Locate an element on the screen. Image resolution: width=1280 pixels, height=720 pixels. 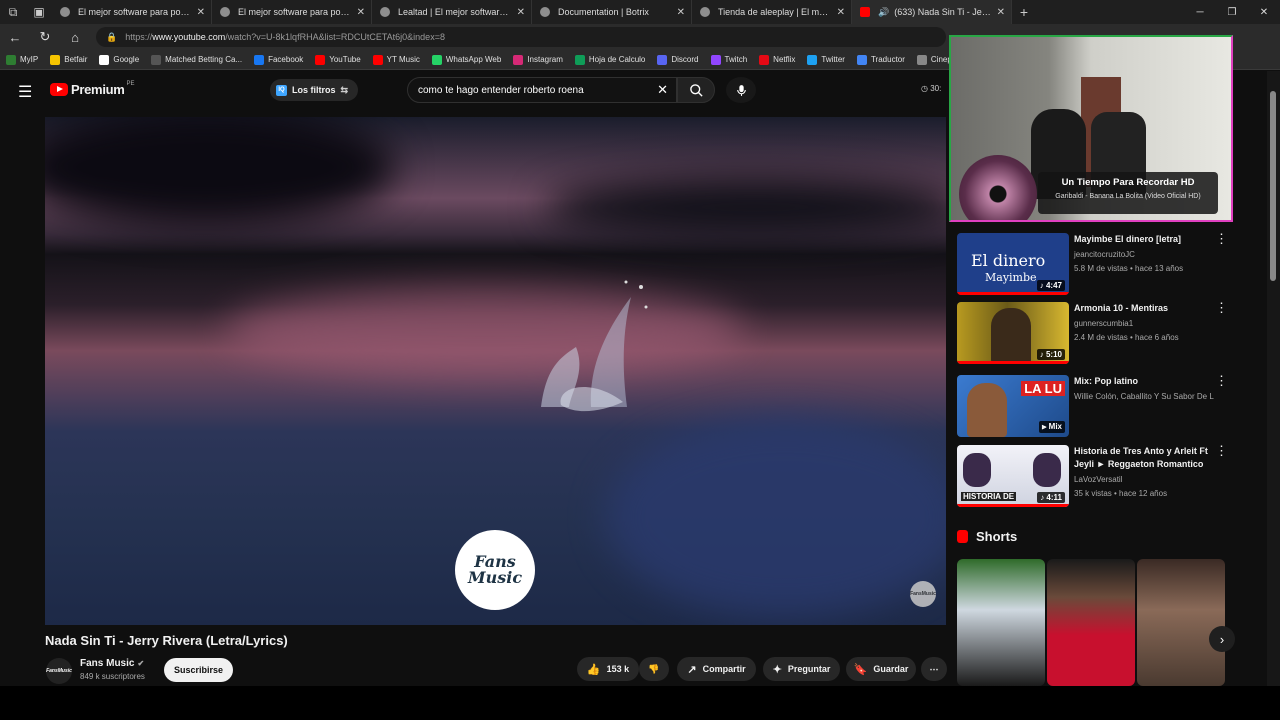
tab-title: Tienda de aleeplay | El mejor softw is located at coordinates (774, 12).